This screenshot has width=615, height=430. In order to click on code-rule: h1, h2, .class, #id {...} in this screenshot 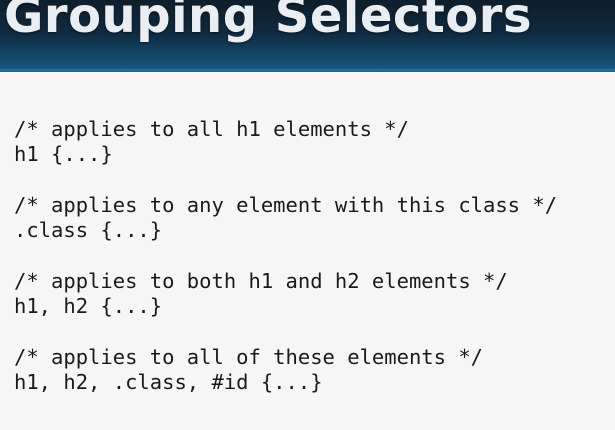, I will do `click(168, 382)`.